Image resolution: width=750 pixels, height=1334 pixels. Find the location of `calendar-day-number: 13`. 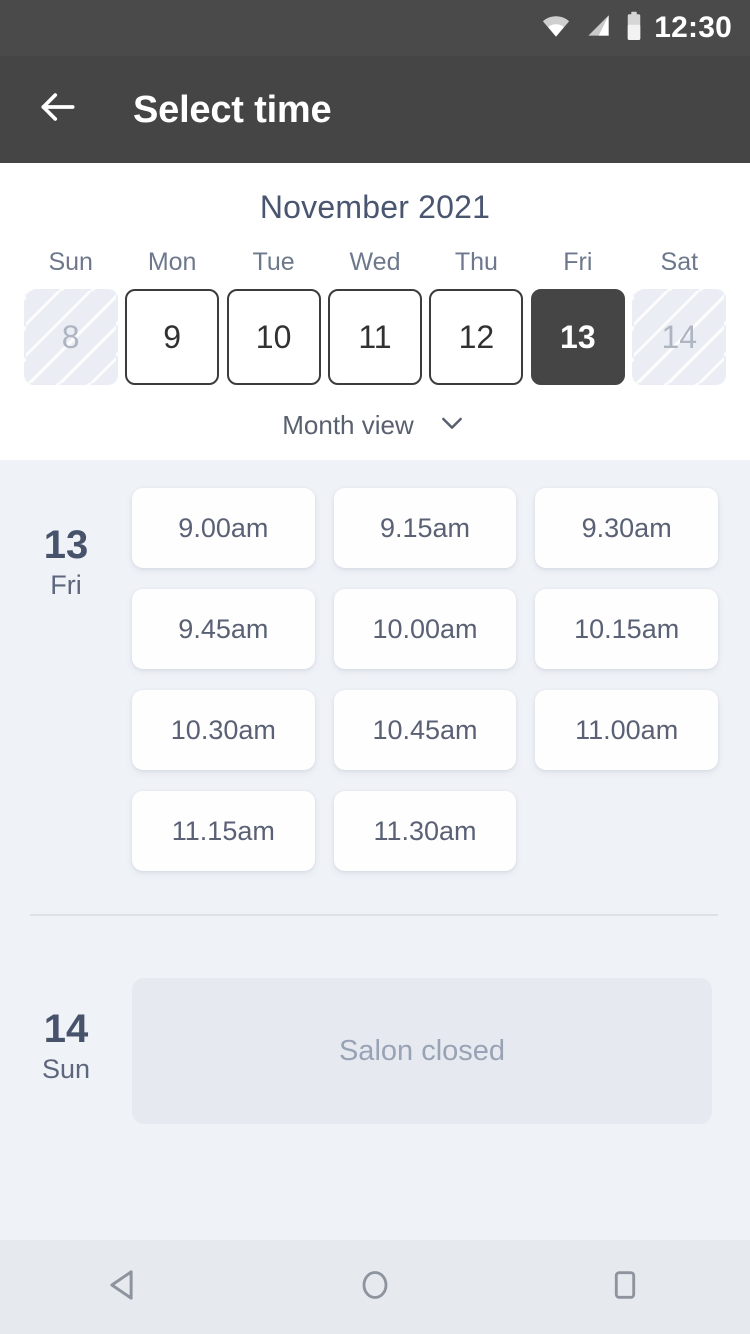

calendar-day-number: 13 is located at coordinates (578, 336).